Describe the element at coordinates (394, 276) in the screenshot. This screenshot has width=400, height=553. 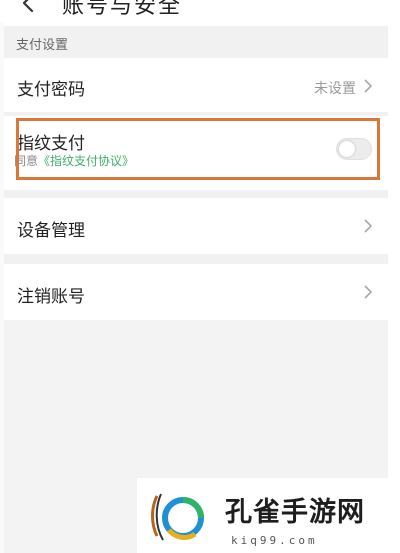
I see `right-gutter` at that location.